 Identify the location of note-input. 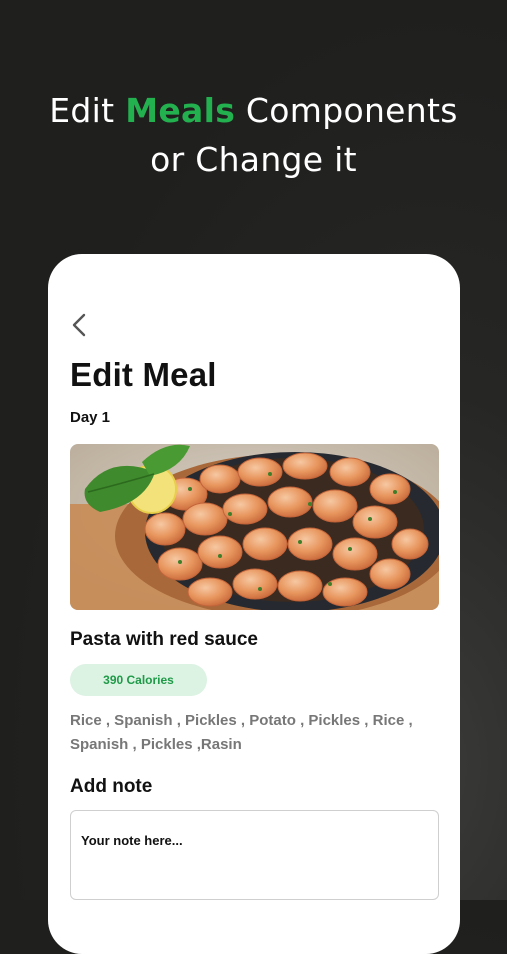
(254, 855).